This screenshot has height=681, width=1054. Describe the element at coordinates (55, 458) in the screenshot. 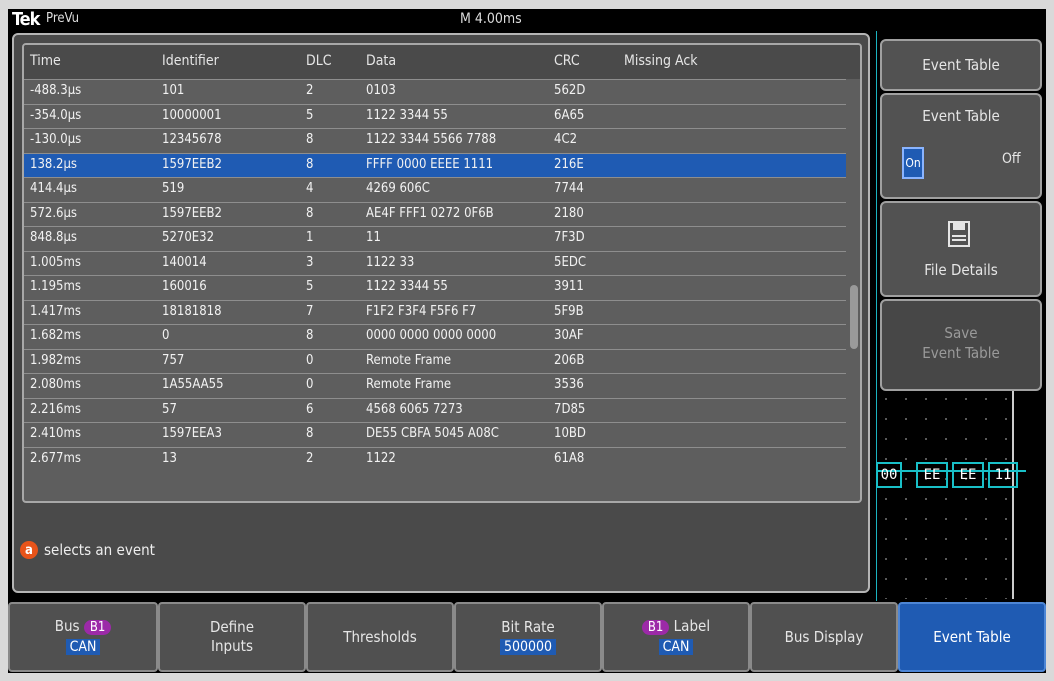

I see `cell-time: 2.677ms` at that location.